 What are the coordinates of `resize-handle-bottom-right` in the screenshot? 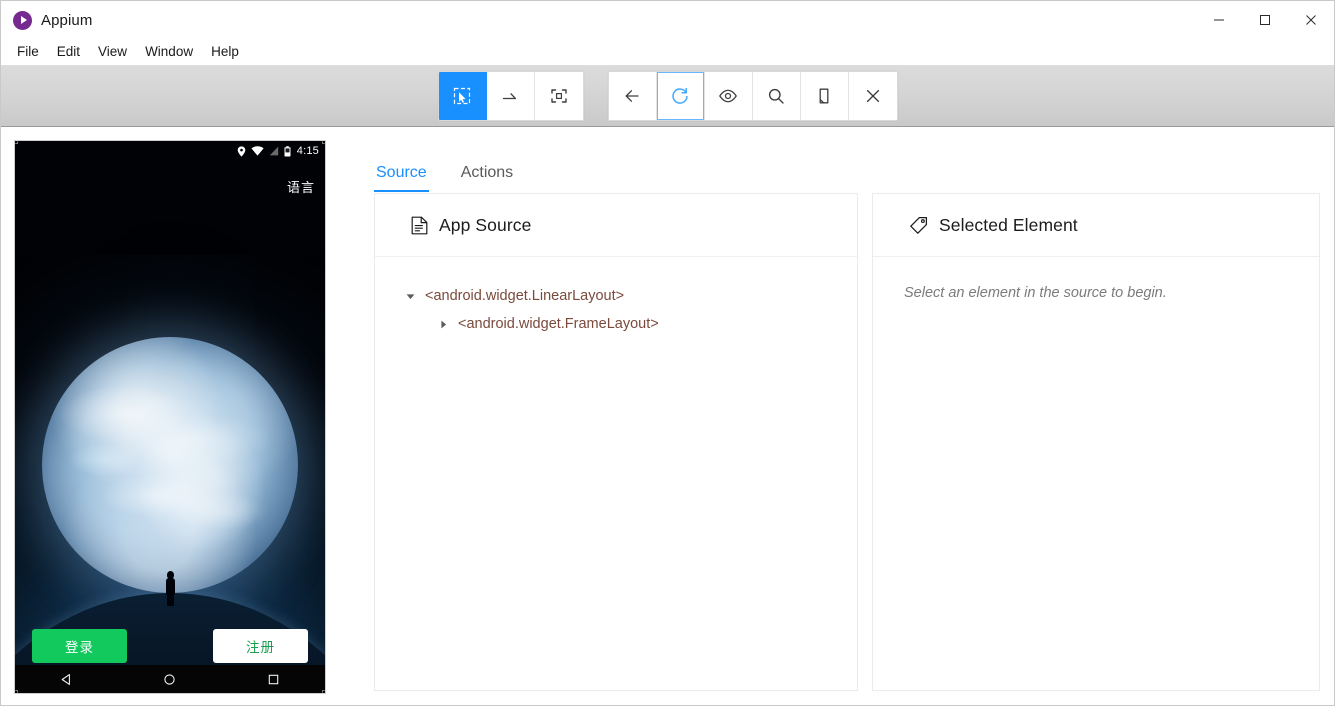 It's located at (323, 691).